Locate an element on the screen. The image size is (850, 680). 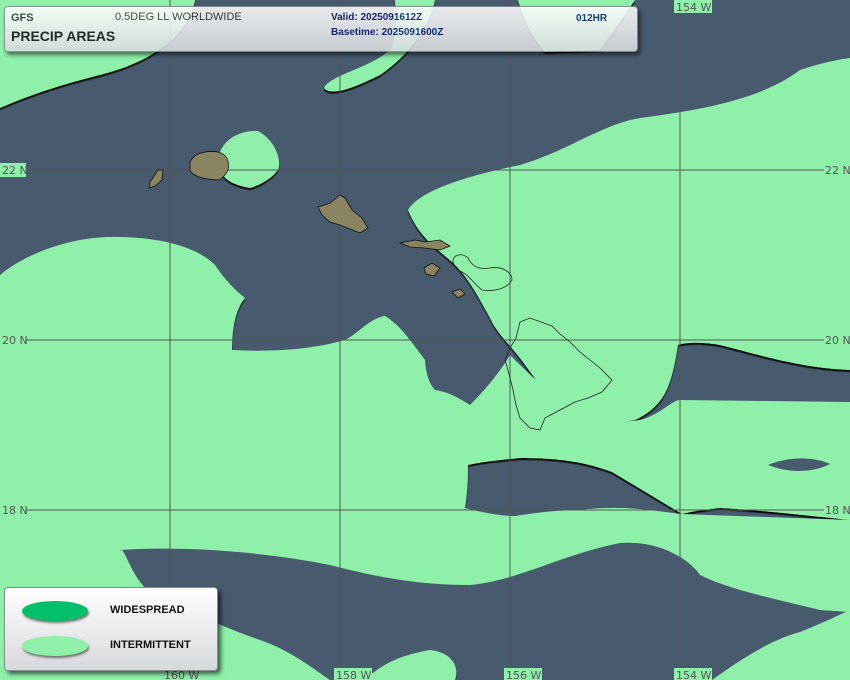
valid-time: Valid: 2025091612Z is located at coordinates (377, 17).